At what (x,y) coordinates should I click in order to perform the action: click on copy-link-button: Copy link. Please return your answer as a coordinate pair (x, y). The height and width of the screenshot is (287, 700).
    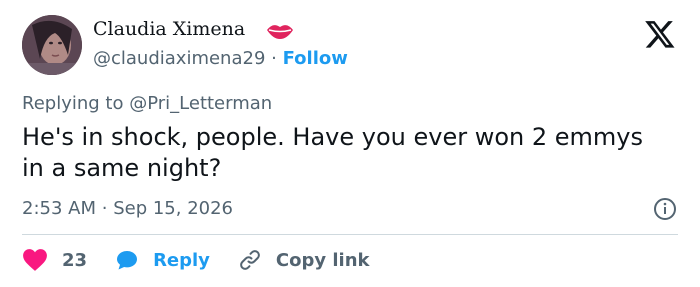
    Looking at the image, I should click on (304, 260).